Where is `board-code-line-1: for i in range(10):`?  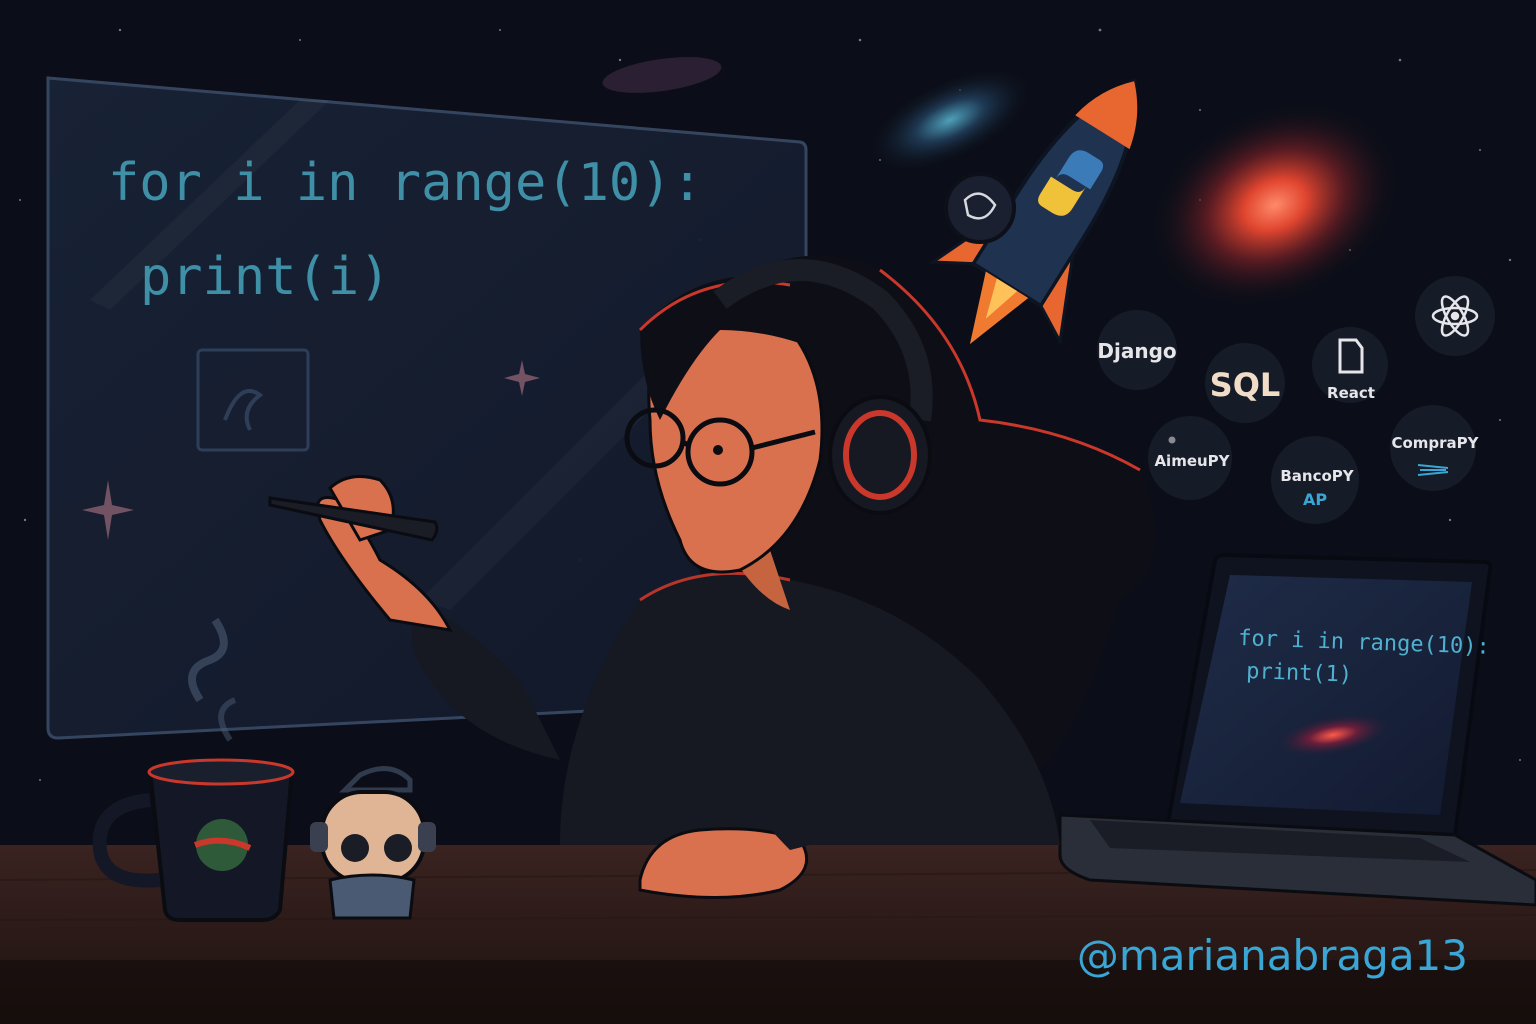 board-code-line-1: for i in range(10): is located at coordinates (405, 183).